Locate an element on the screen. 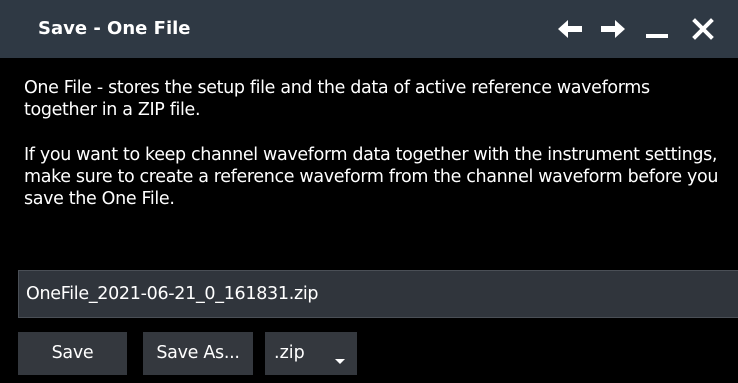  file-extension-value: .zip is located at coordinates (289, 353).